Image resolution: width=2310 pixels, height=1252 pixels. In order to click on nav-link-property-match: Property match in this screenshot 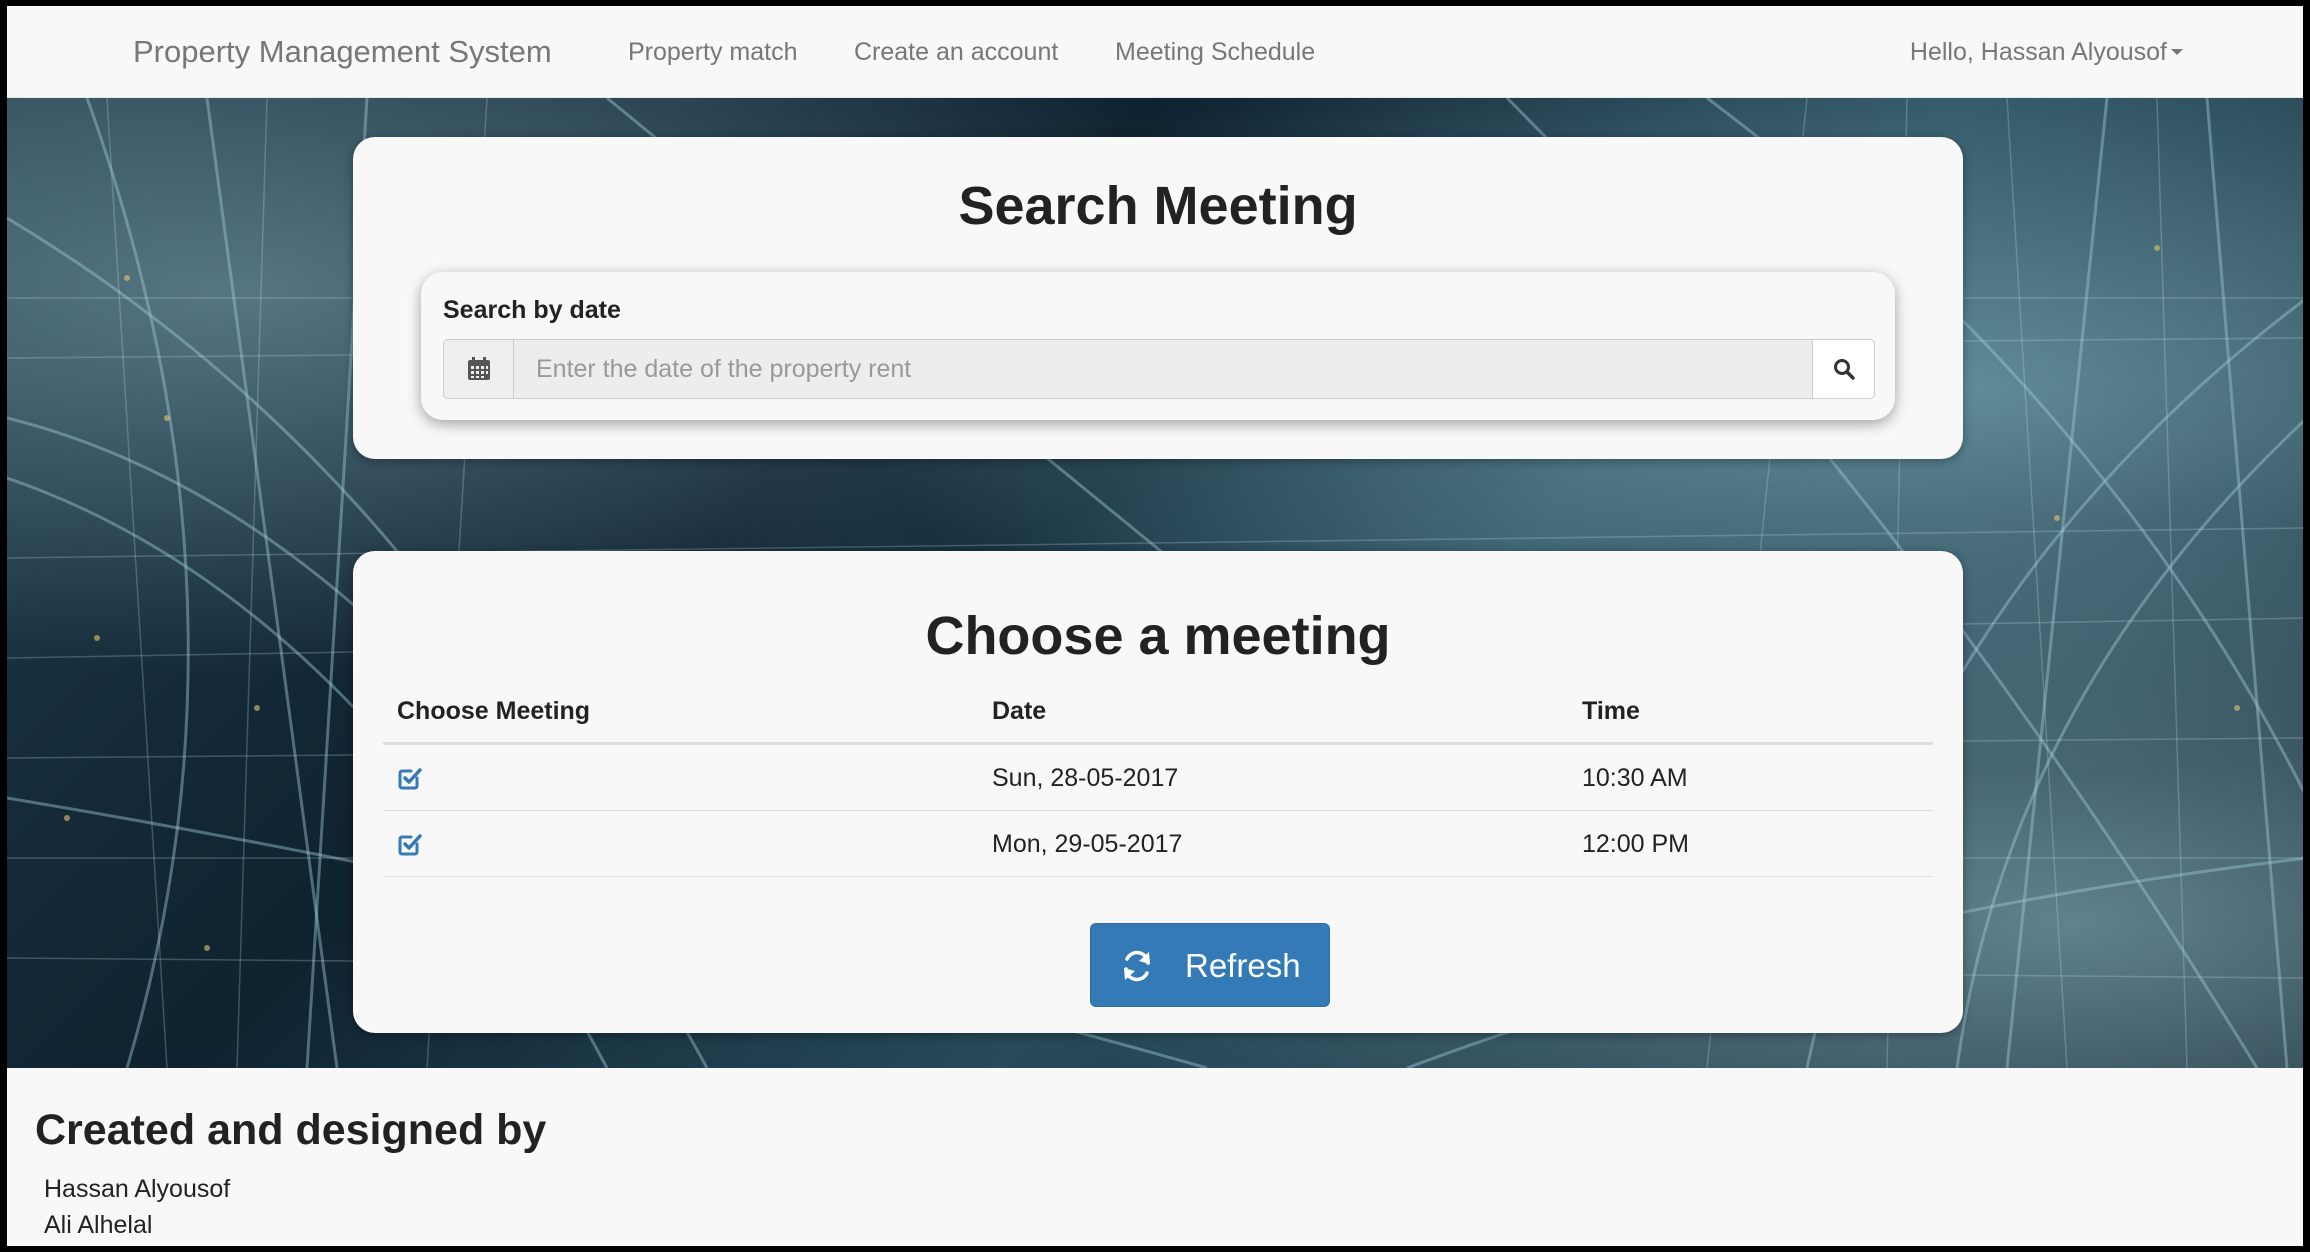, I will do `click(713, 52)`.